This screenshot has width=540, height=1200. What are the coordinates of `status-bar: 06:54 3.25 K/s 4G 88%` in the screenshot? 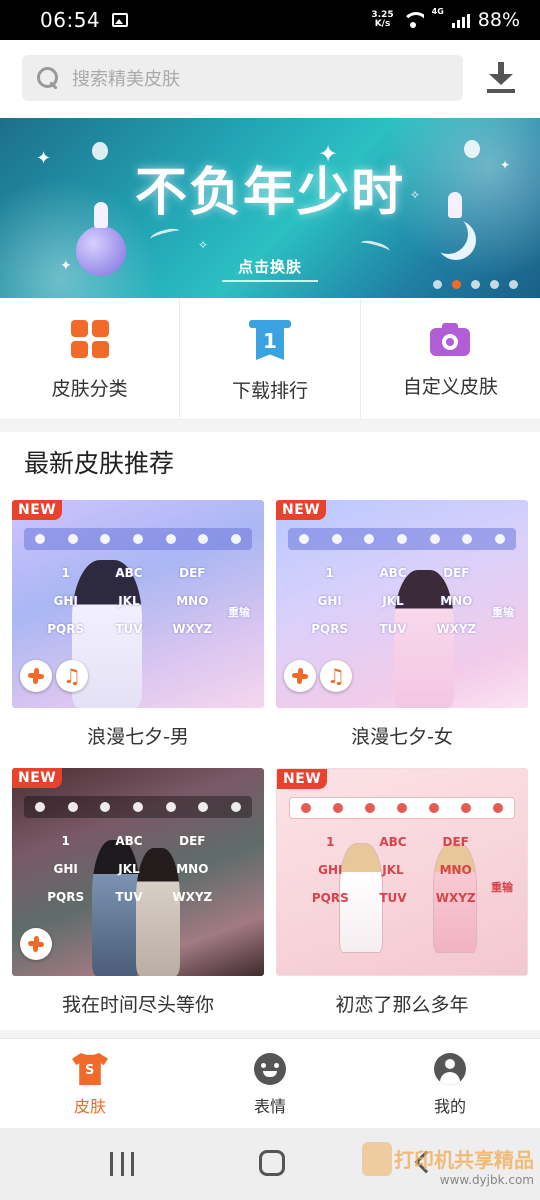 It's located at (270, 20).